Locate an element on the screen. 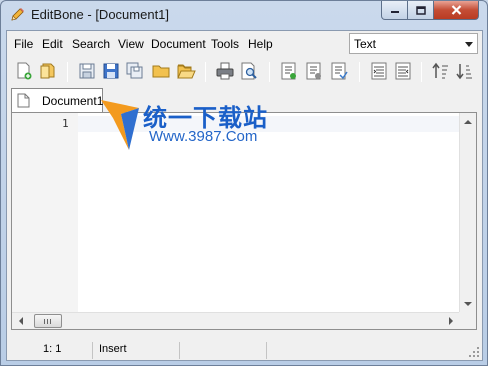 Image resolution: width=488 pixels, height=366 pixels. maximize-button is located at coordinates (421, 10).